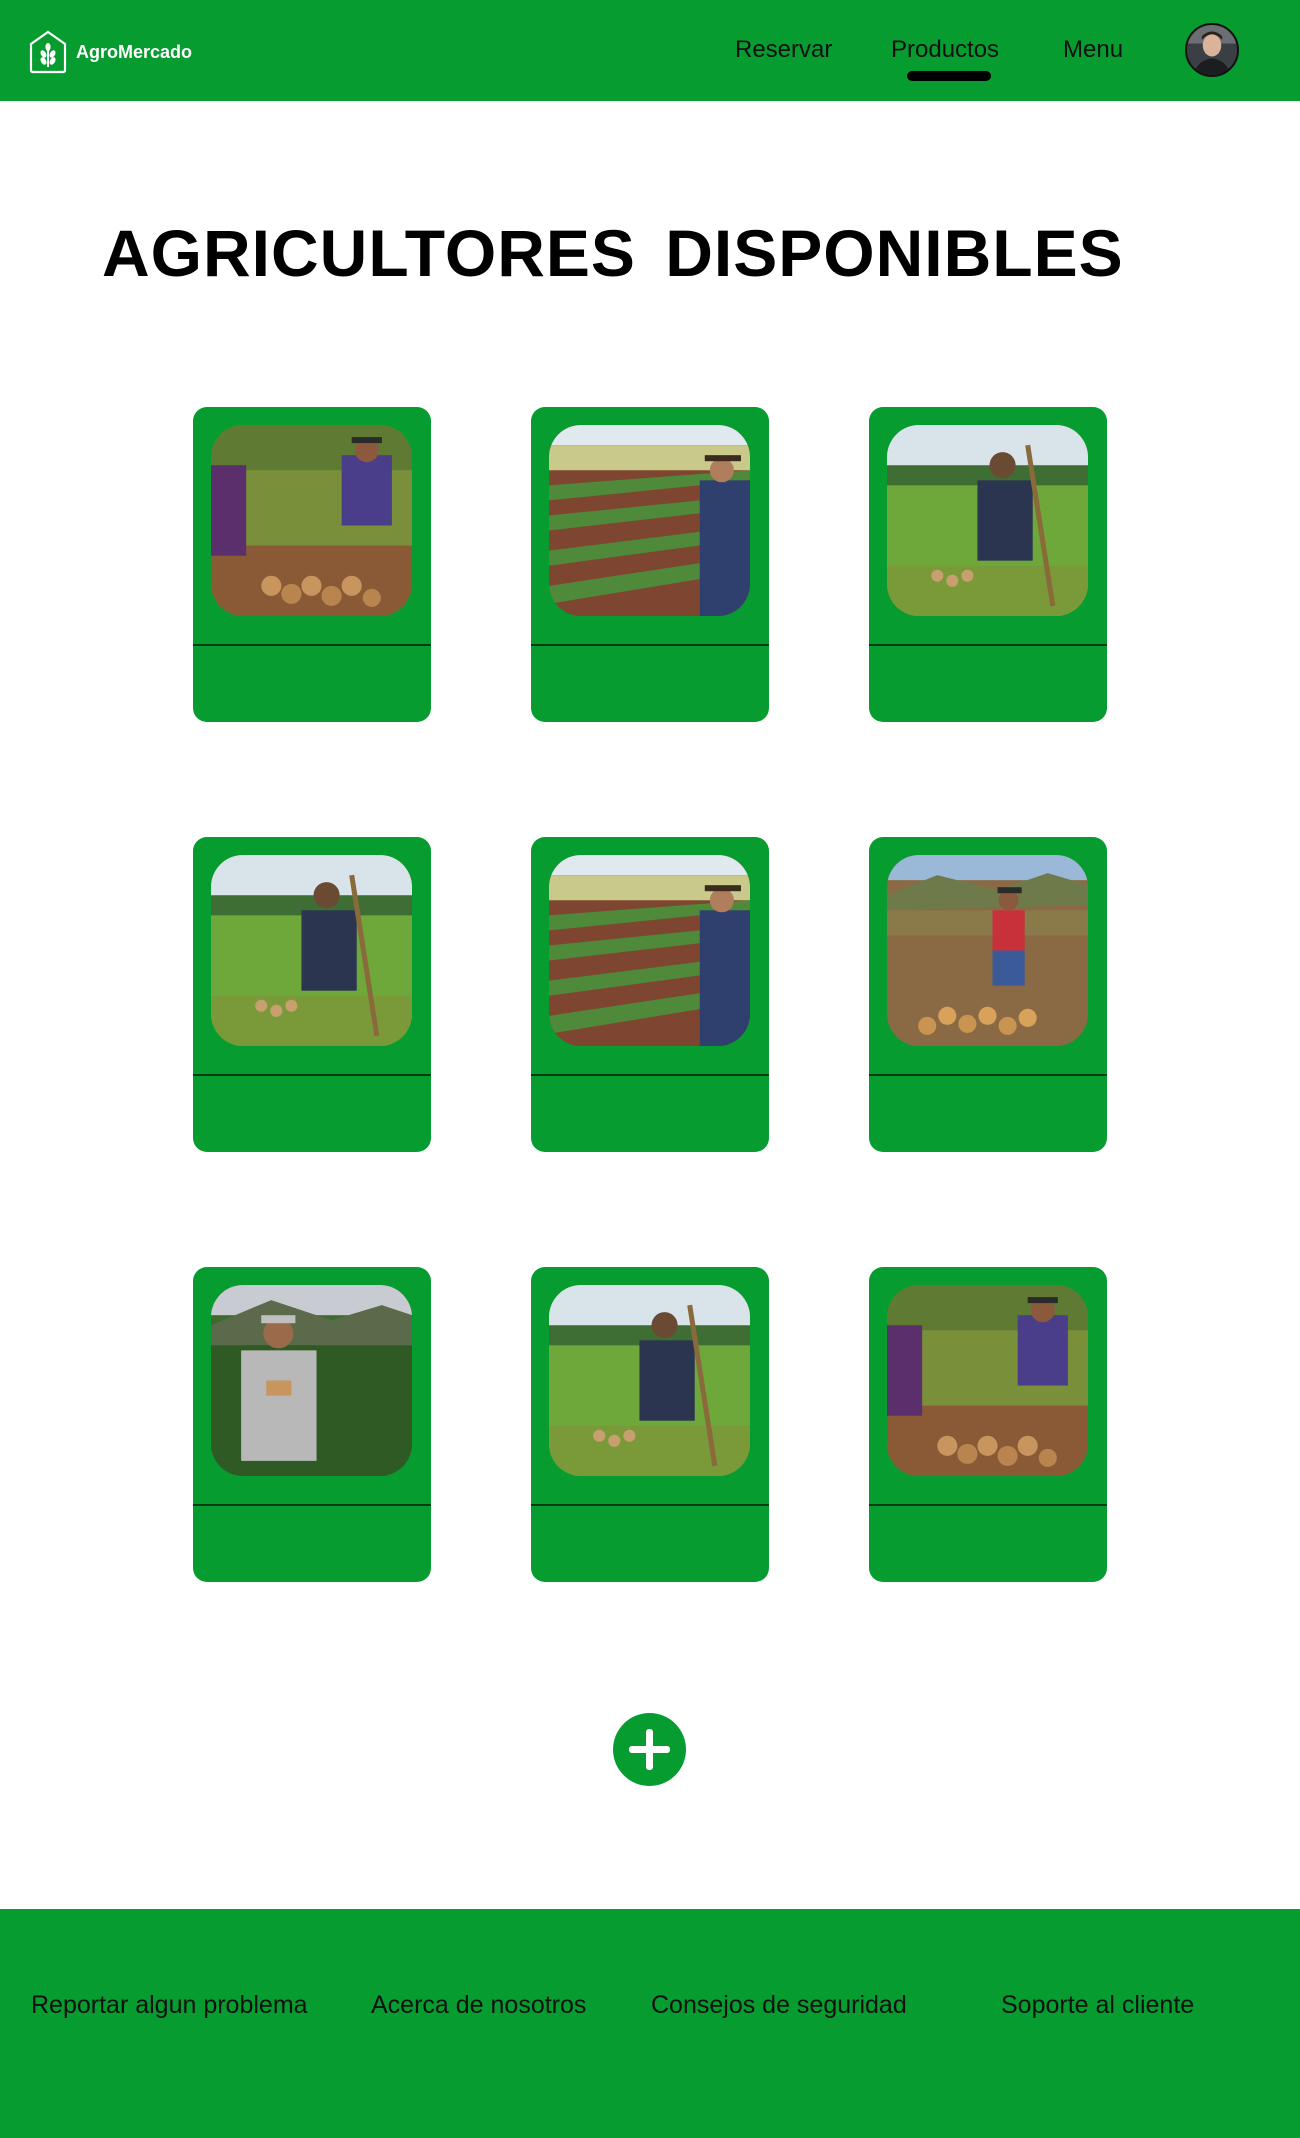 The width and height of the screenshot is (1300, 2138). Describe the element at coordinates (48, 52) in the screenshot. I see `wheat-house-logo-icon` at that location.